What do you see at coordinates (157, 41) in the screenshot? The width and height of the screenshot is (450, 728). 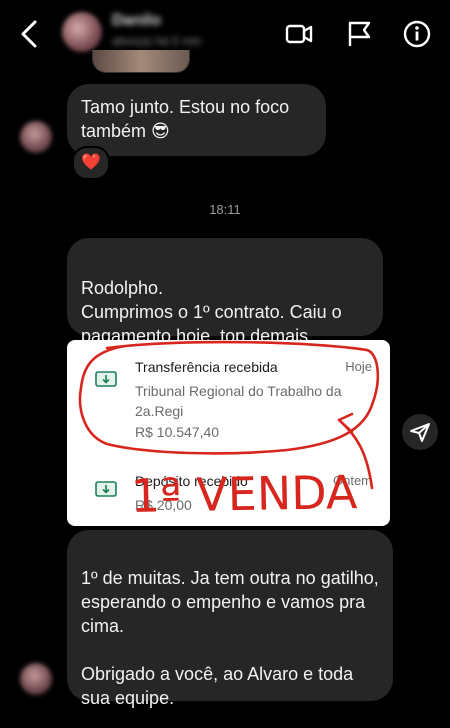 I see `contact-status: ativo(a) há 5 min` at bounding box center [157, 41].